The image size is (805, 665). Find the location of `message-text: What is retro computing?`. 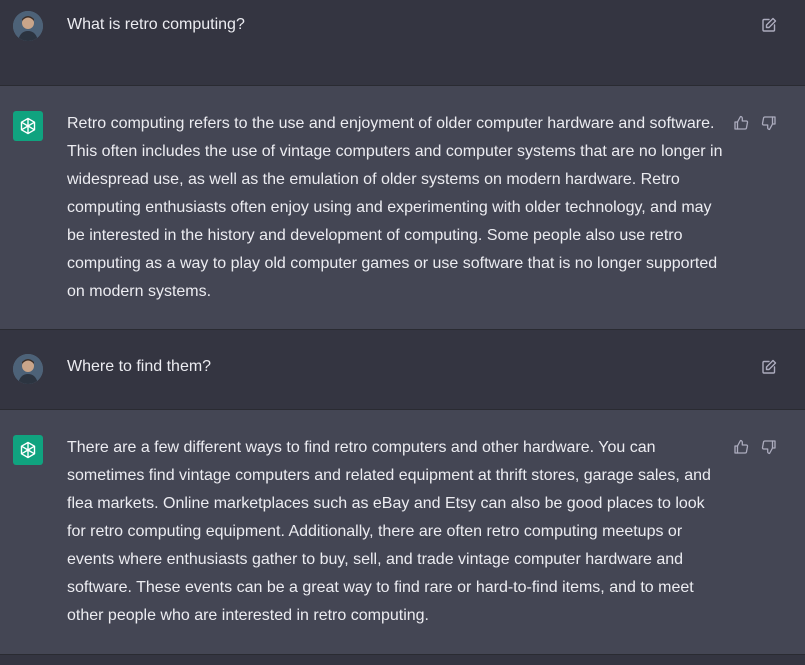

message-text: What is retro computing? is located at coordinates (156, 24).